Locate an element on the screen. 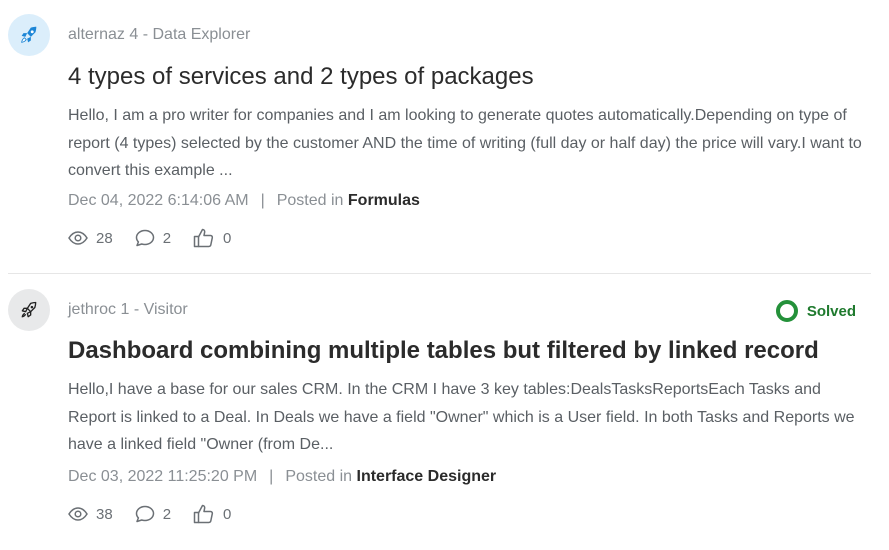 This screenshot has width=889, height=550. post-date: Dec 03, 2022 11:25:20 PM is located at coordinates (163, 476).